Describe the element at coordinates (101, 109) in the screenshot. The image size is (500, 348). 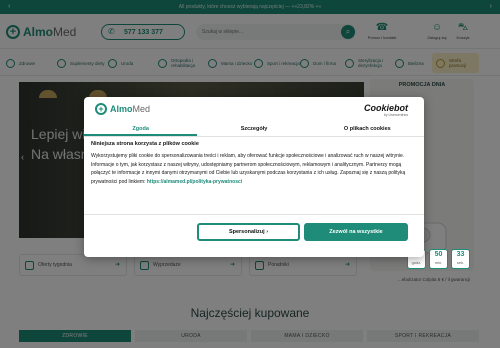
I see `logo-cross-icon: +` at that location.